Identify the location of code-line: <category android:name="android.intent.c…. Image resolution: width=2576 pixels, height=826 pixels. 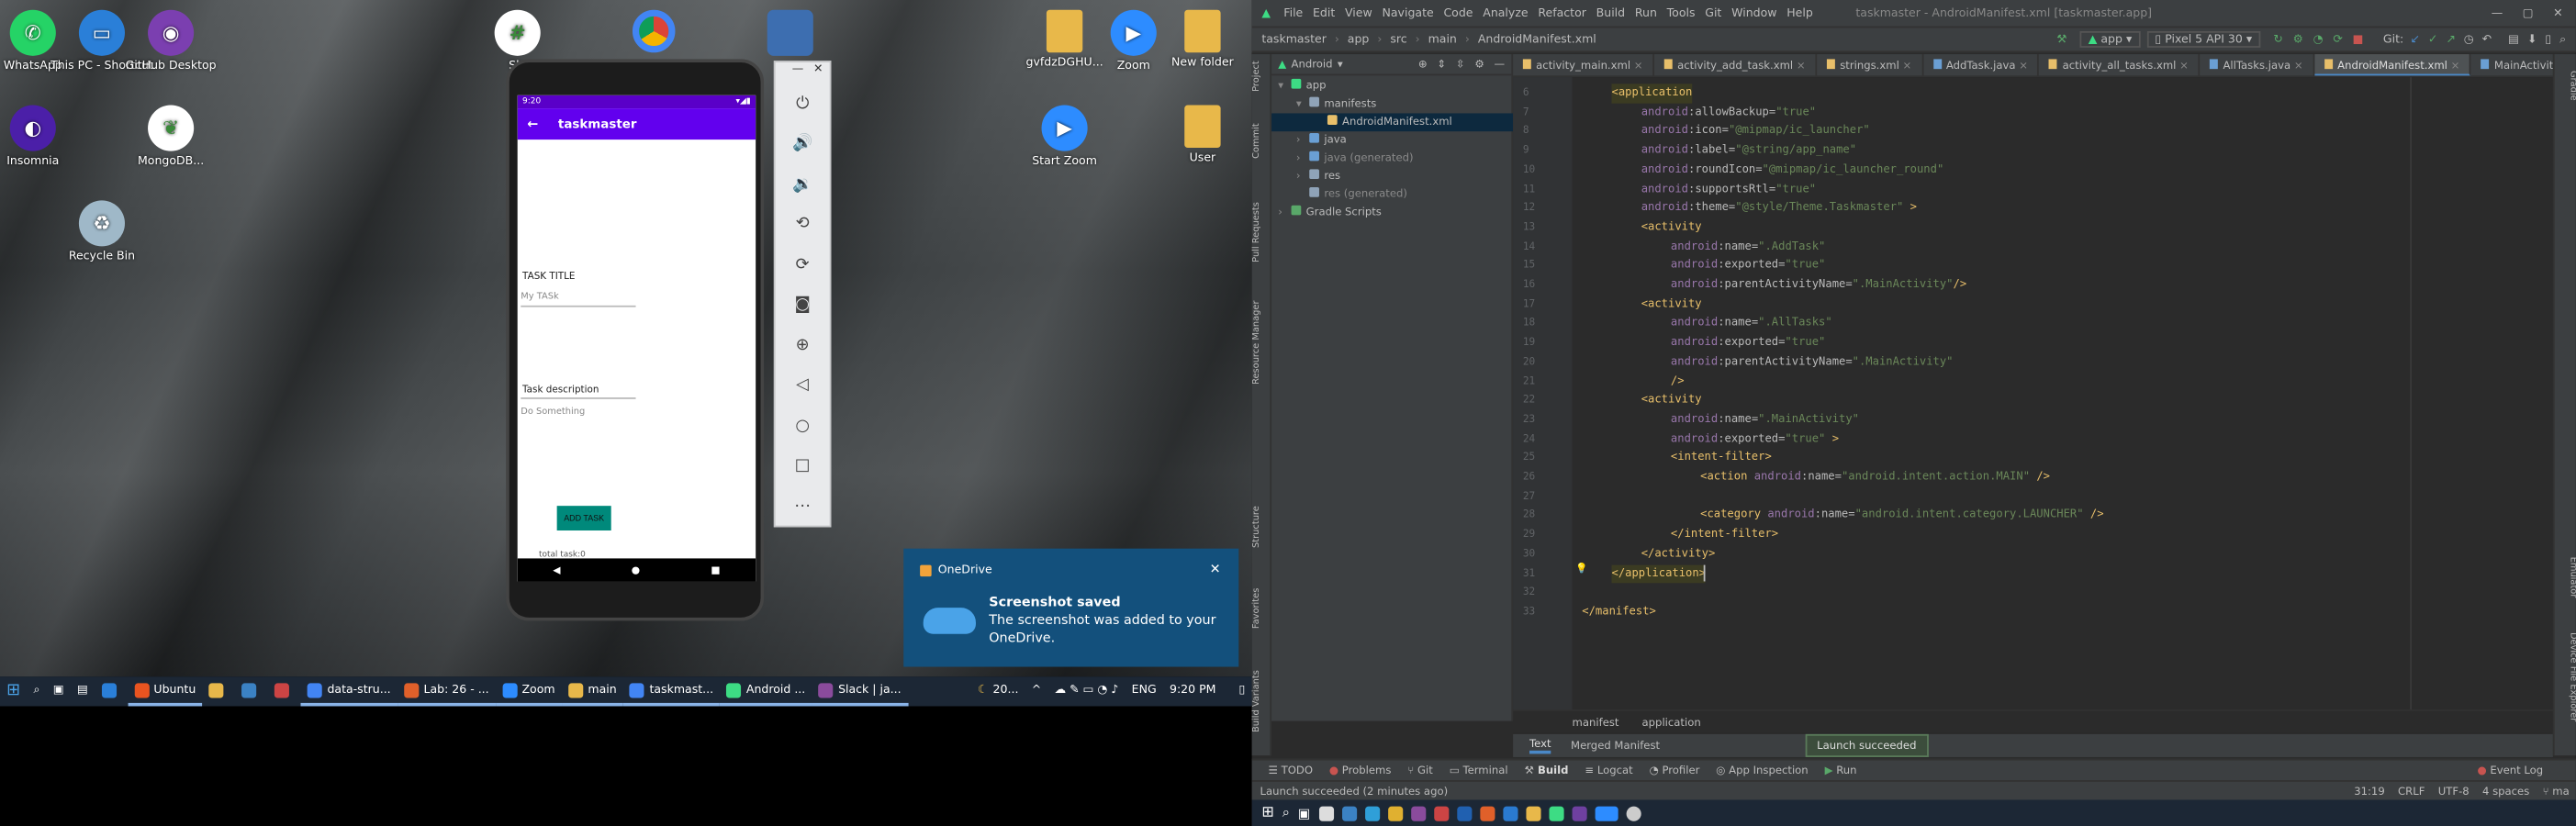
(1901, 516).